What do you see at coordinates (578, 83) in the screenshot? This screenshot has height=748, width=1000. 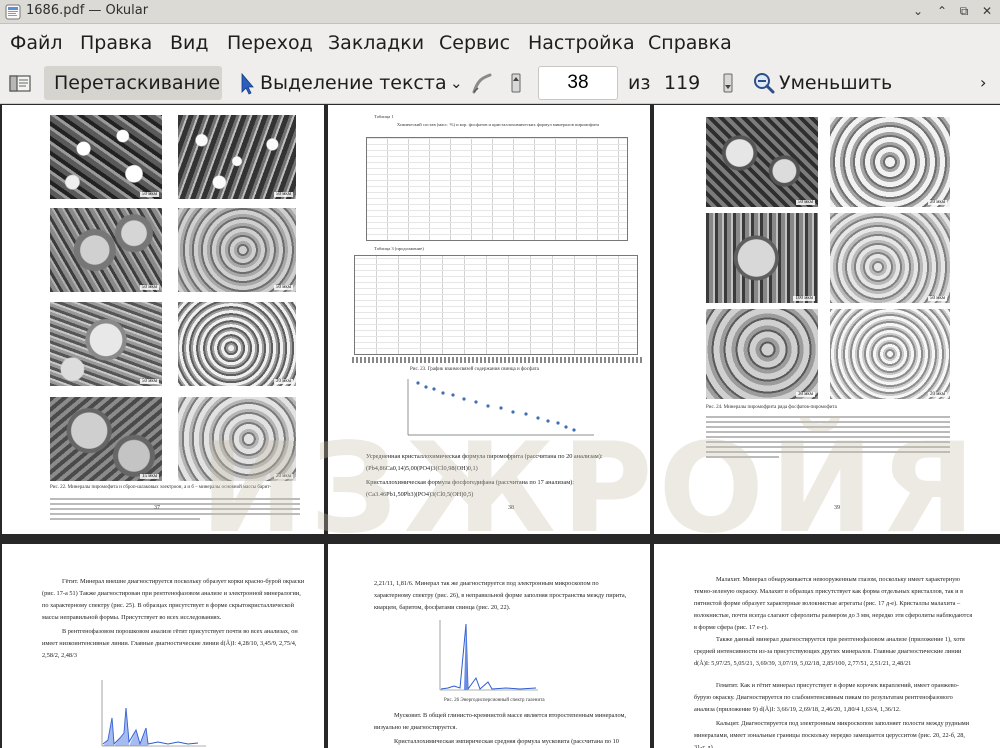 I see `page-number-input` at bounding box center [578, 83].